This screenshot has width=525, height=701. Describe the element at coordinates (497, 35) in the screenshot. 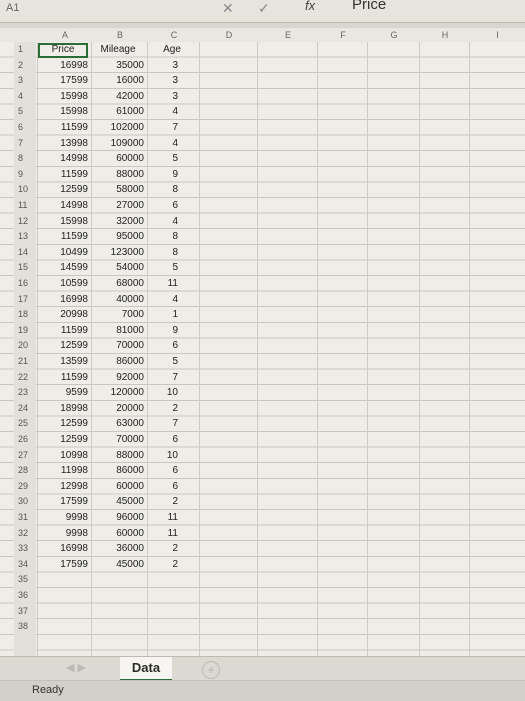

I see `column-header-i: I` at that location.